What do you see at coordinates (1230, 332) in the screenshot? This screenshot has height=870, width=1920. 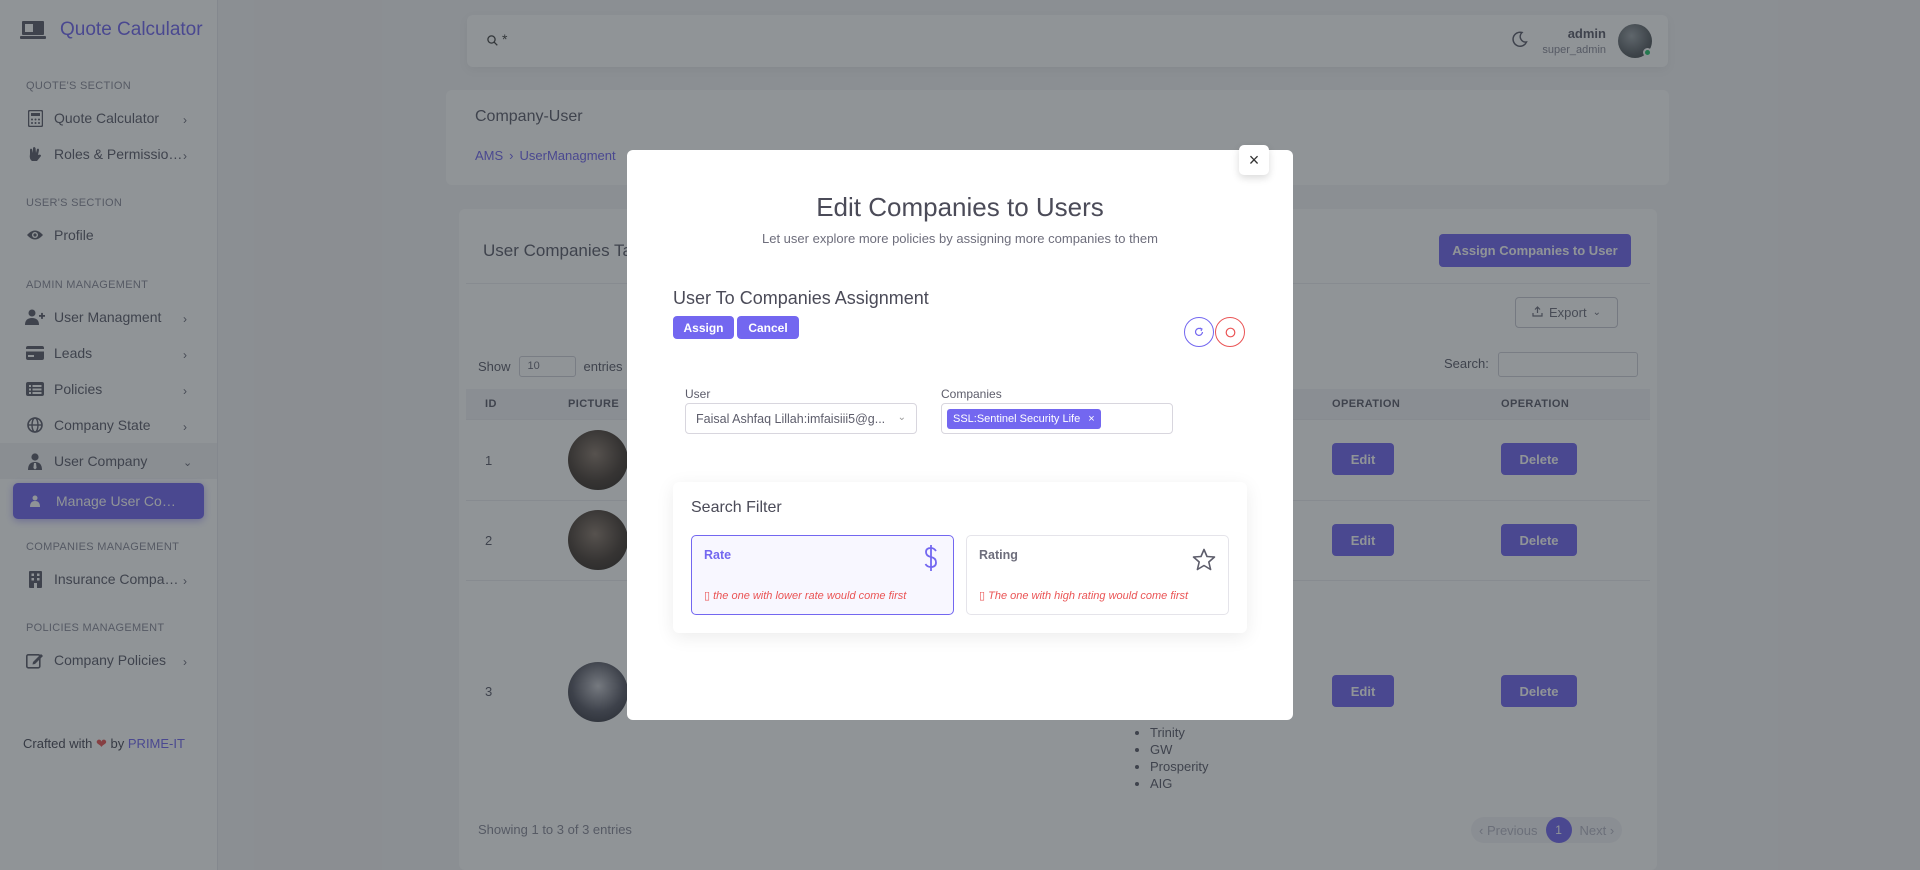 I see `circle-icon` at bounding box center [1230, 332].